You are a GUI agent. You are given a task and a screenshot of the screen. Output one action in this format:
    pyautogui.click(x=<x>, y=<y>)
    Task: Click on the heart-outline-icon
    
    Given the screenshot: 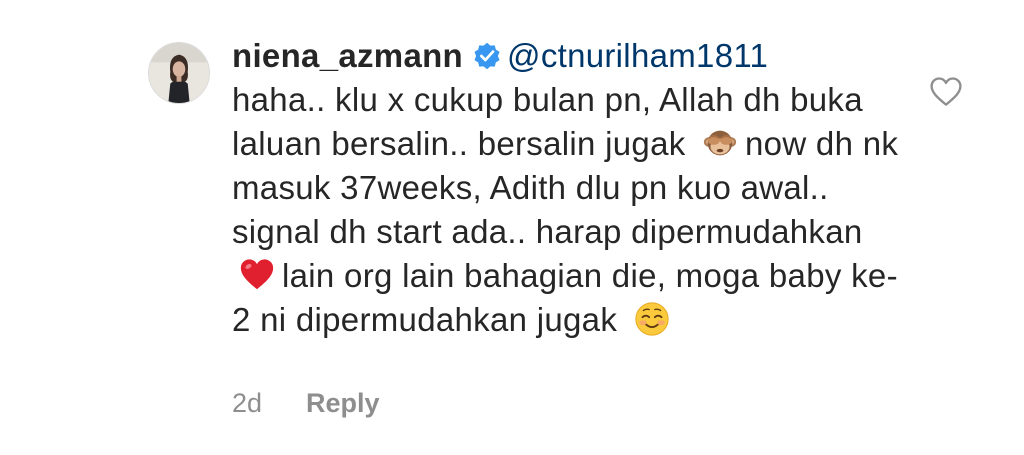 What is the action you would take?
    pyautogui.click(x=946, y=92)
    